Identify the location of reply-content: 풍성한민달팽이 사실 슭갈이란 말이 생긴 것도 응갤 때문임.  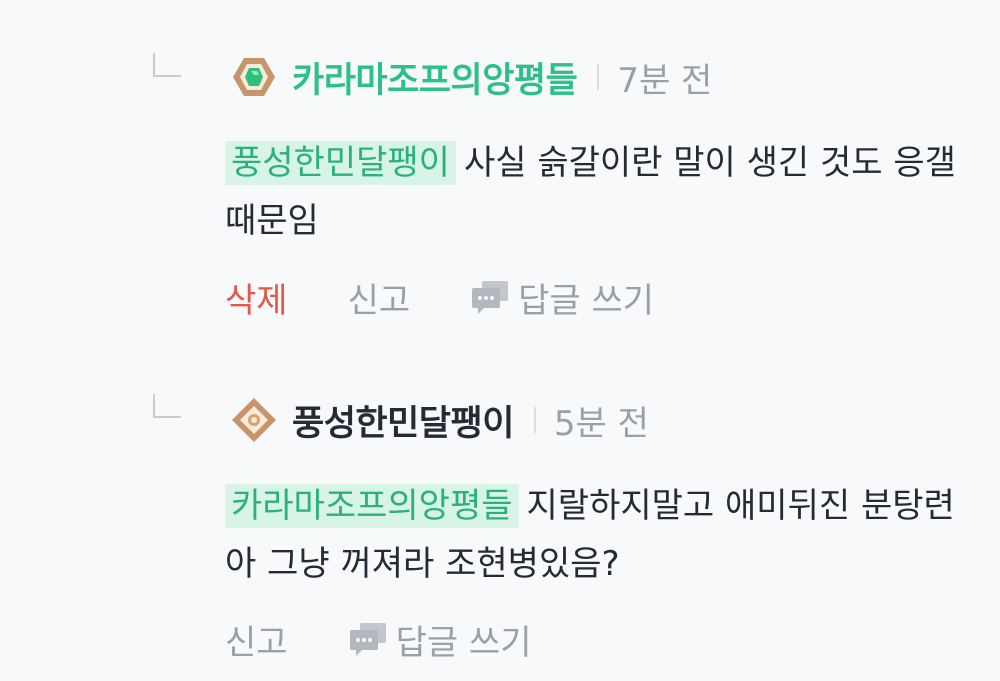
(605, 192).